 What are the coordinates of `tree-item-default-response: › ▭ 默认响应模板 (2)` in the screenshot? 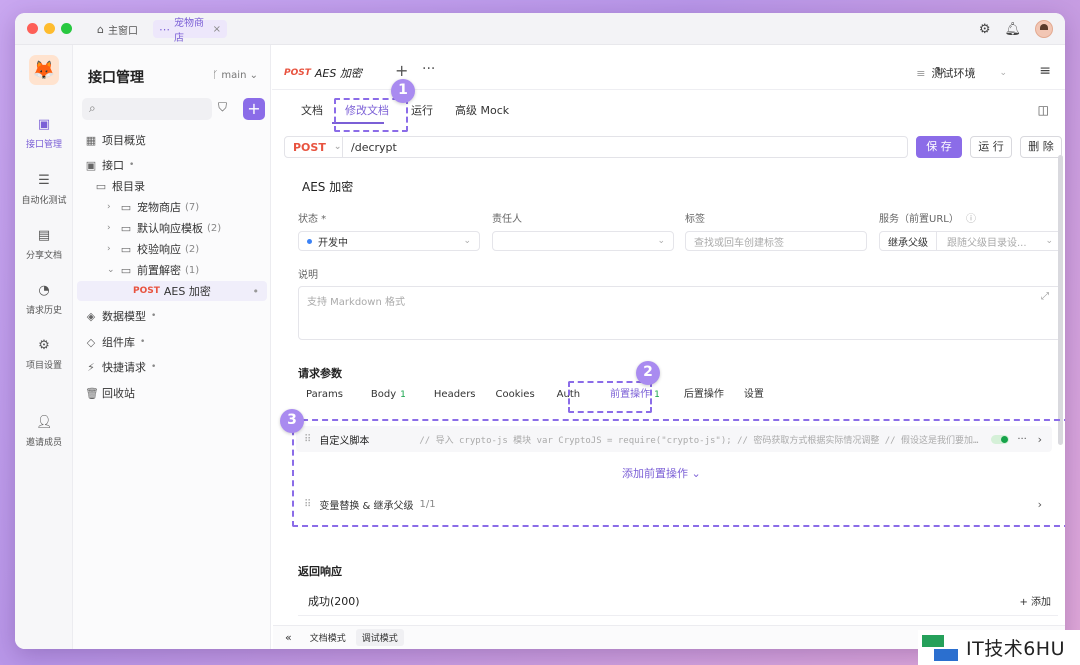 It's located at (164, 228).